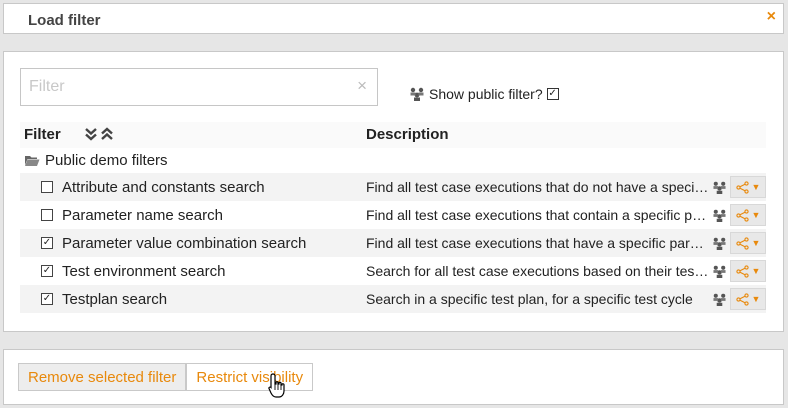 The image size is (788, 408). What do you see at coordinates (771, 17) in the screenshot?
I see `close-icon: ×` at bounding box center [771, 17].